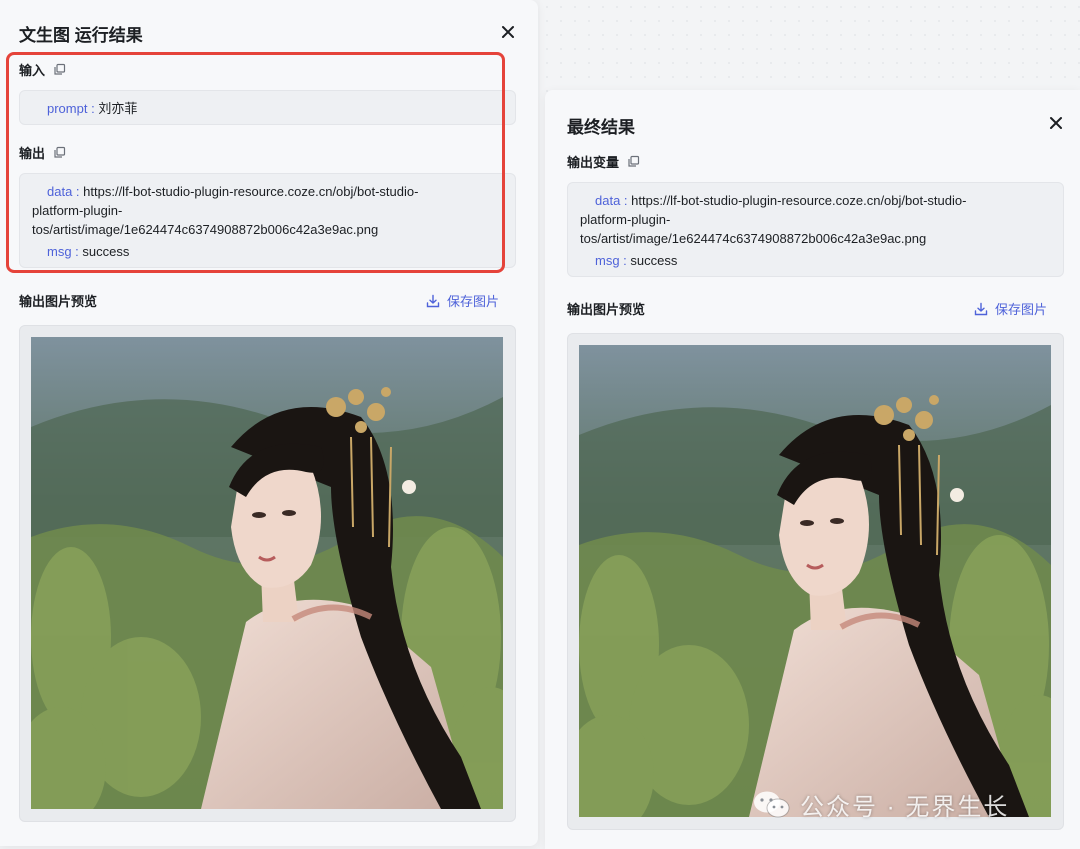  What do you see at coordinates (118, 108) in the screenshot?
I see `prompt-value: 刘亦菲` at bounding box center [118, 108].